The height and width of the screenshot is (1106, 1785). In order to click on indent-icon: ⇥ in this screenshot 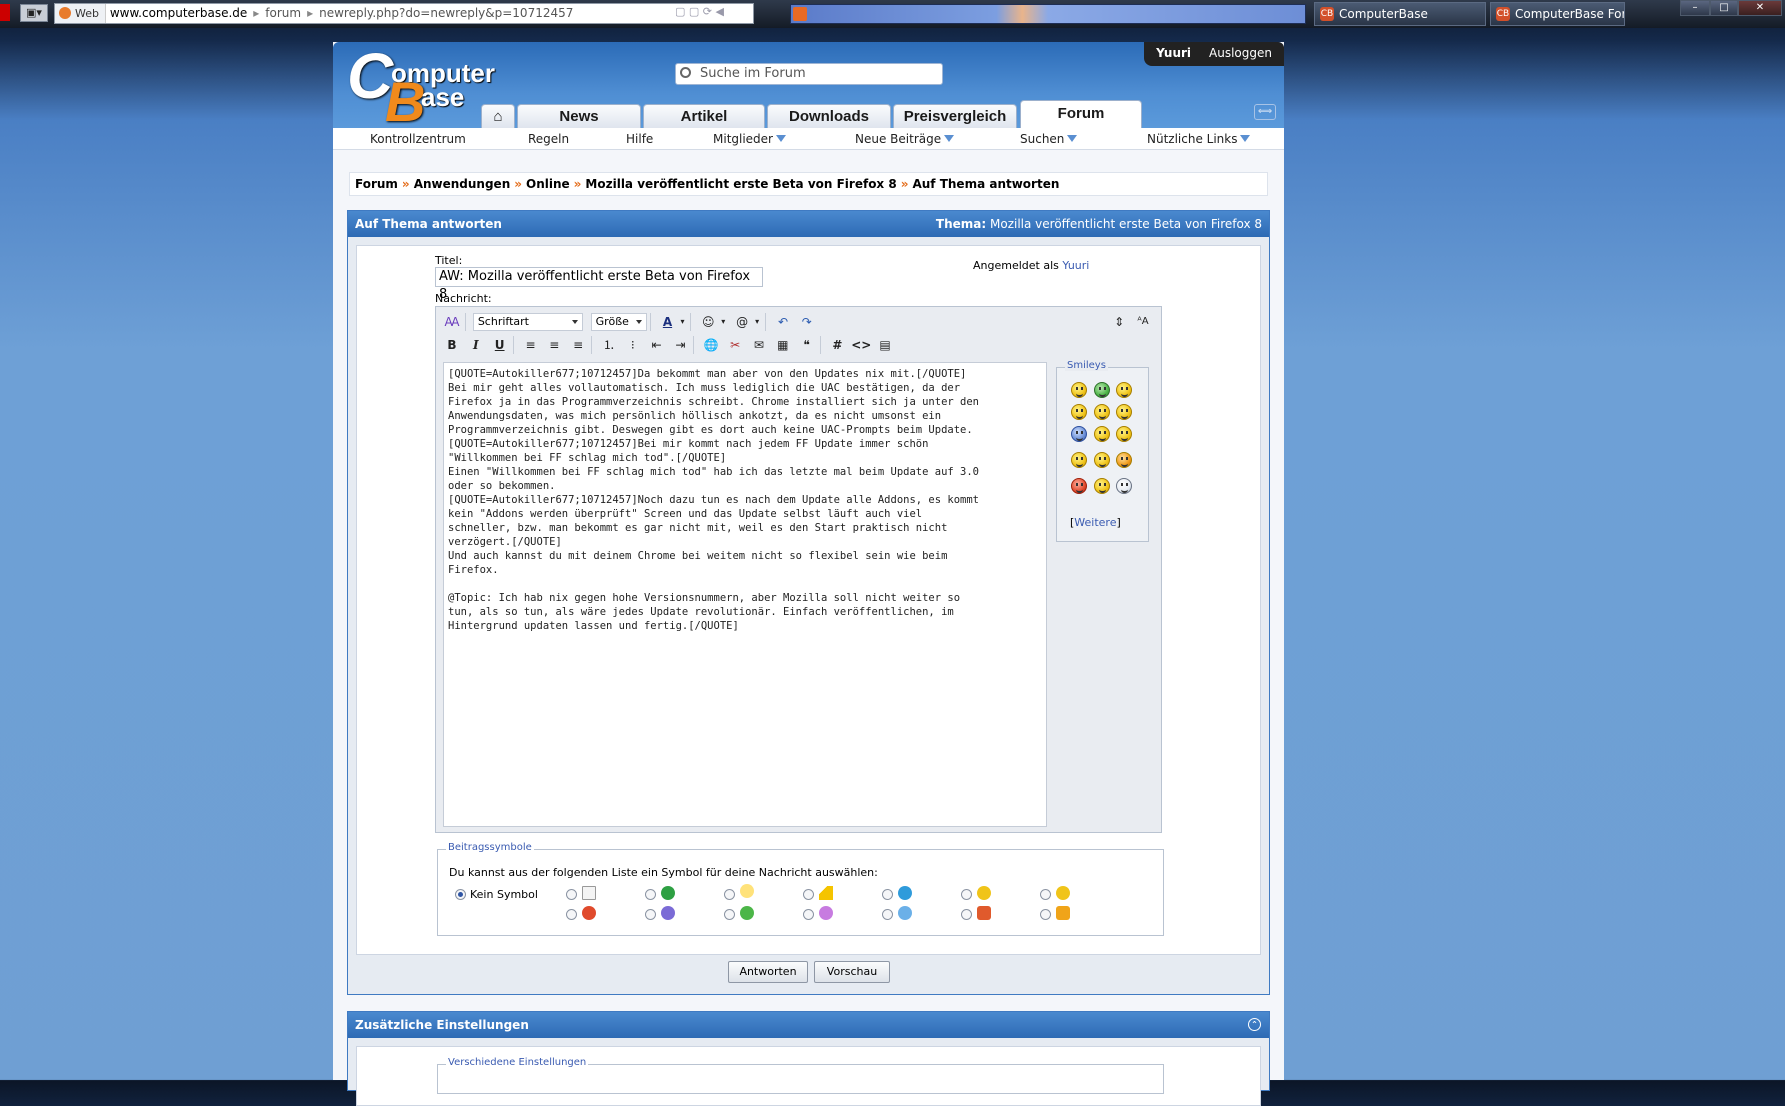, I will do `click(680, 345)`.